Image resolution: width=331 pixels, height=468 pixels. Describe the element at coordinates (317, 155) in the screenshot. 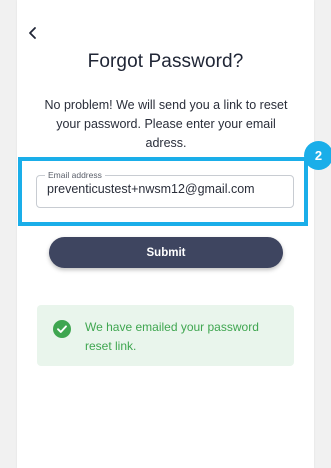

I see `step-number-badge: 2` at that location.